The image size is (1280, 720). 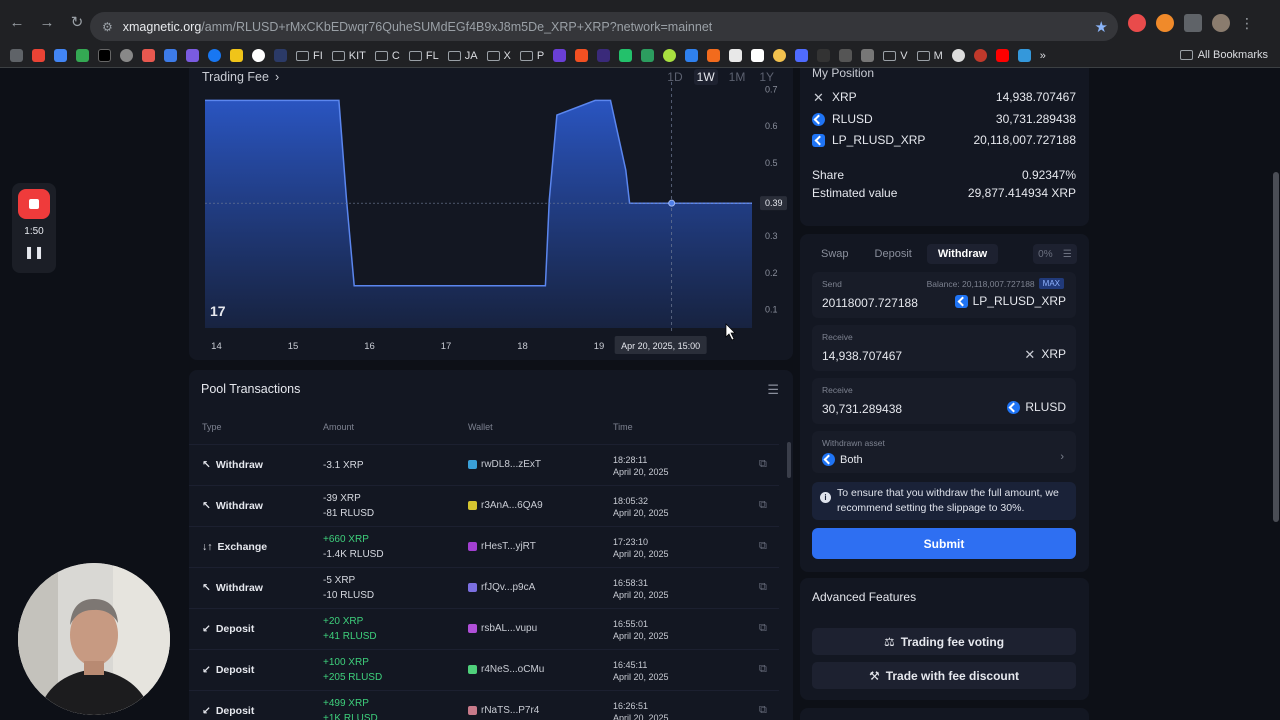 What do you see at coordinates (506, 669) in the screenshot?
I see `tx-wallet: r4NeS...oCMu` at bounding box center [506, 669].